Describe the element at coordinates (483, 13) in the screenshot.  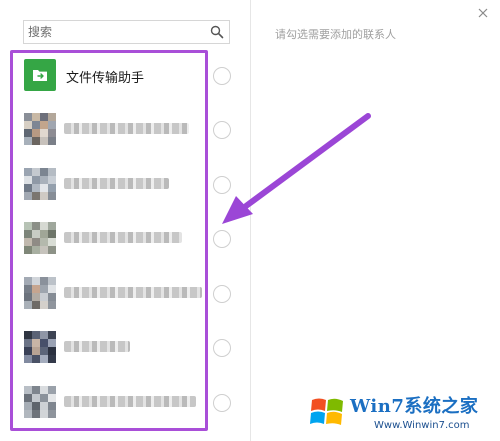
I see `close-icon` at that location.